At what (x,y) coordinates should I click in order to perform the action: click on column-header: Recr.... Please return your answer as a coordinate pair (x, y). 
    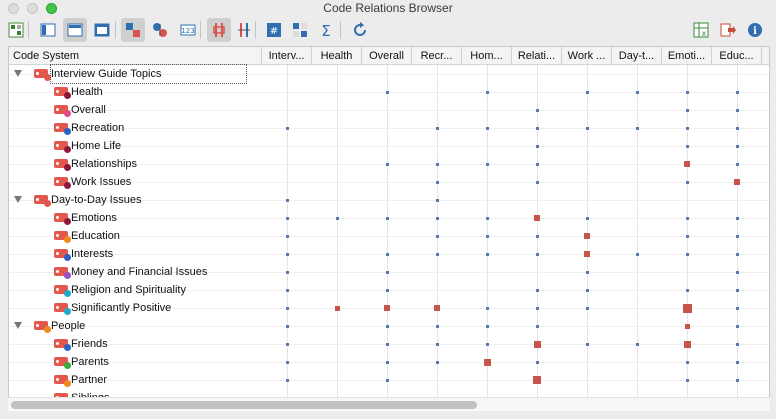
    Looking at the image, I should click on (437, 56).